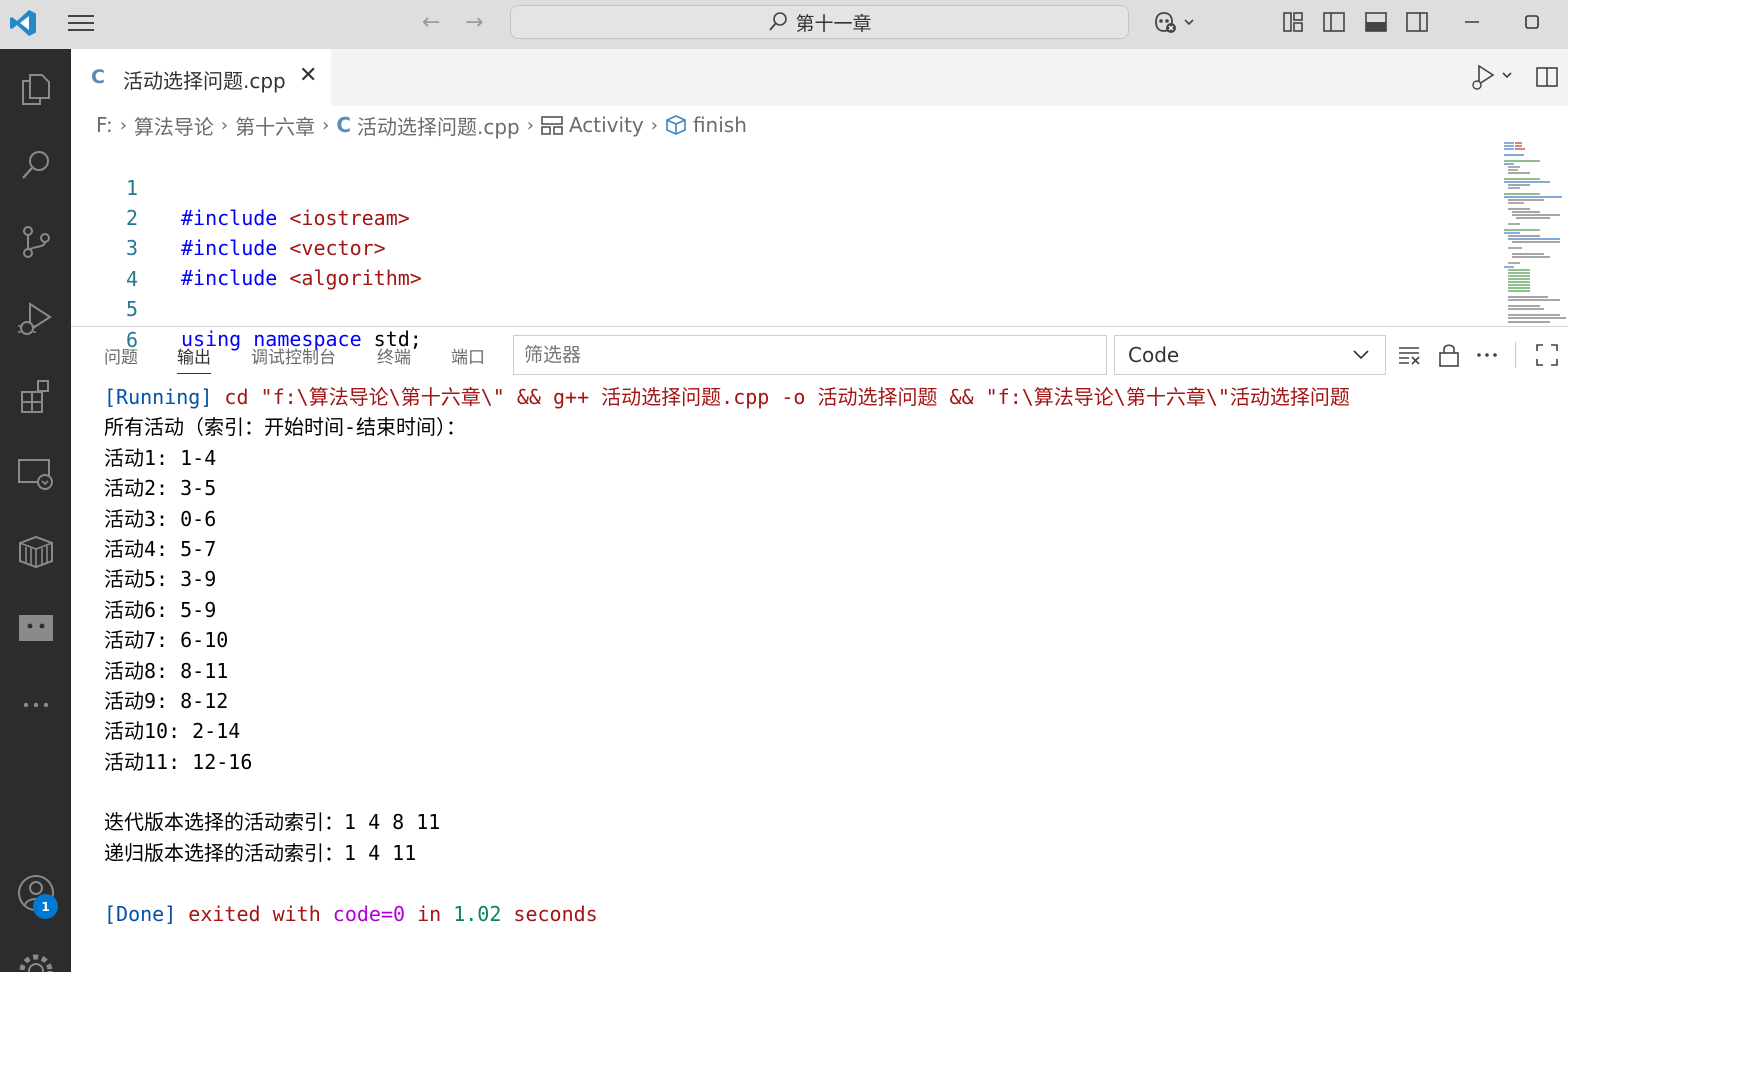  Describe the element at coordinates (394, 355) in the screenshot. I see `tab-terminal: 终端` at that location.